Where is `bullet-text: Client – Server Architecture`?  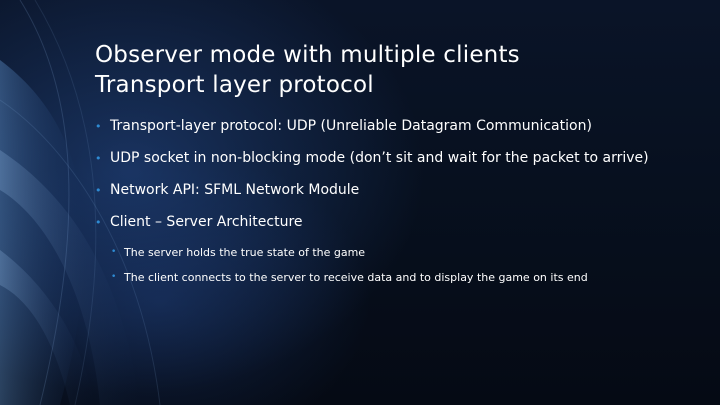 bullet-text: Client – Server Architecture is located at coordinates (206, 222).